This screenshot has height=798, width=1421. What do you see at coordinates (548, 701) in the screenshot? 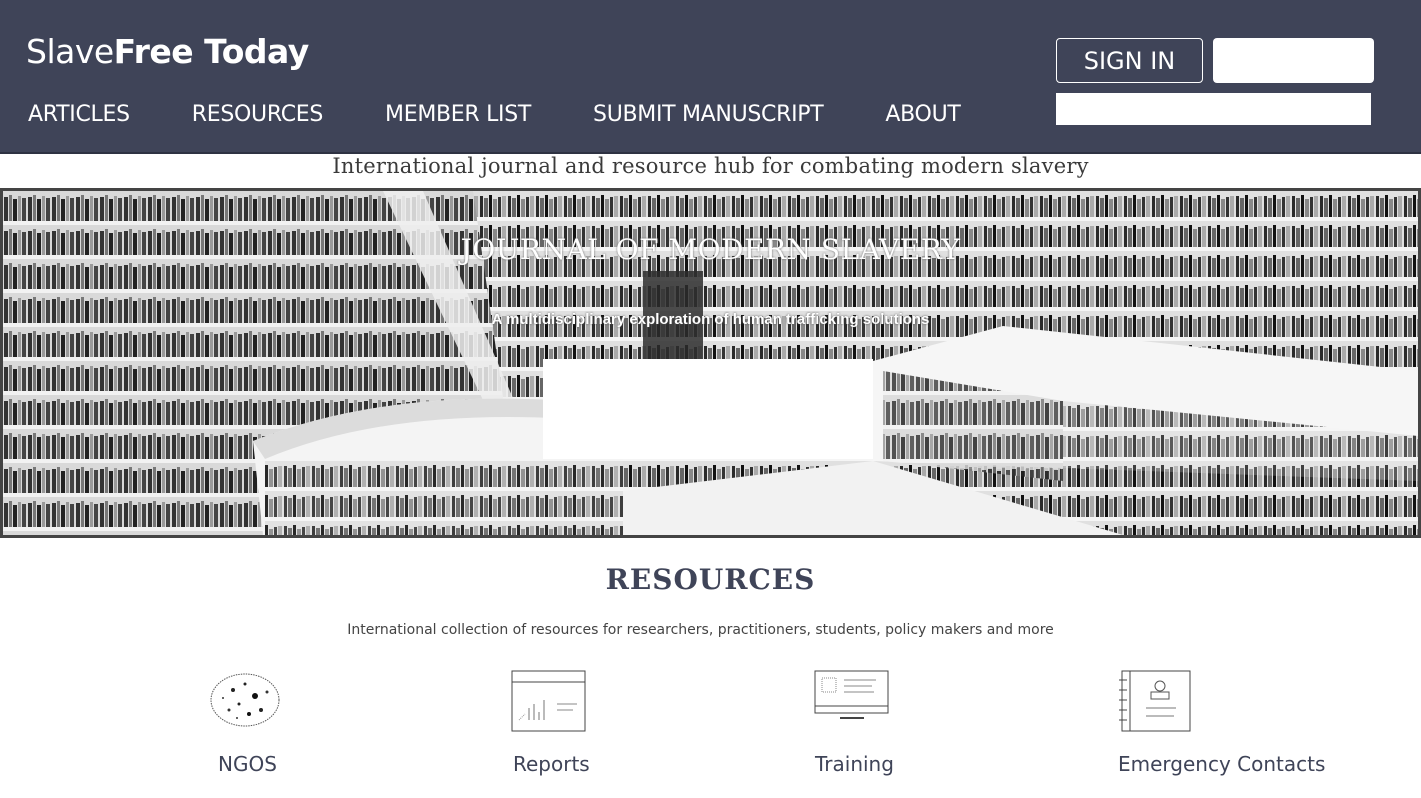
I see `report-chart-icon` at bounding box center [548, 701].